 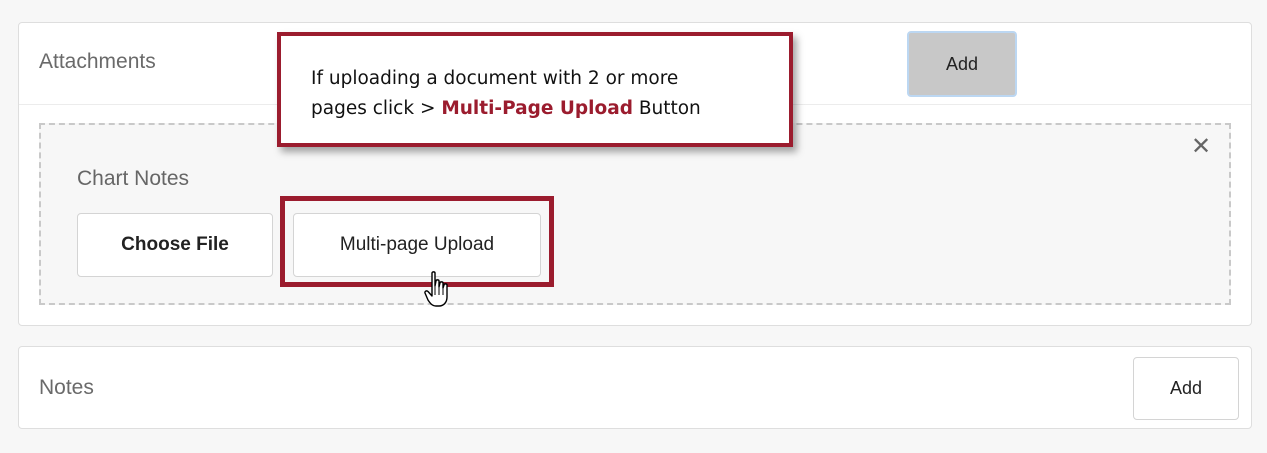 I want to click on callout-highlight-text: Multi-Page Upload, so click(x=537, y=108).